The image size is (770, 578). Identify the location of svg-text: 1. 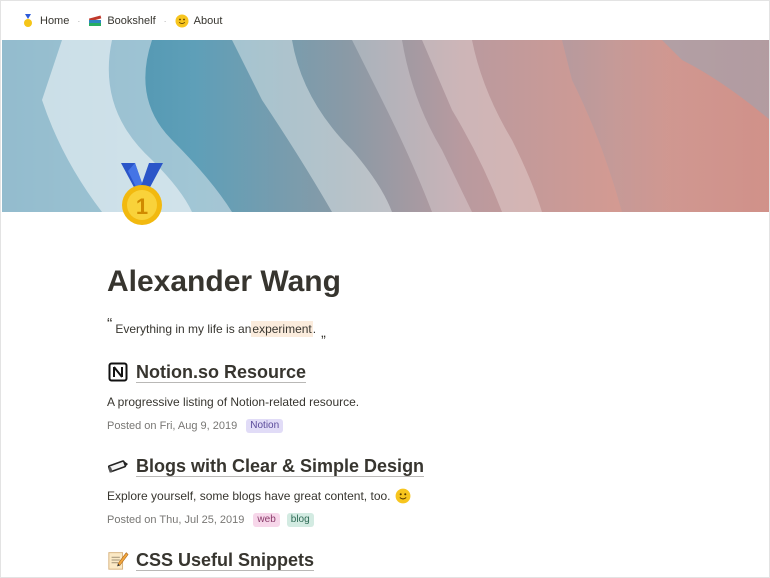
(142, 206).